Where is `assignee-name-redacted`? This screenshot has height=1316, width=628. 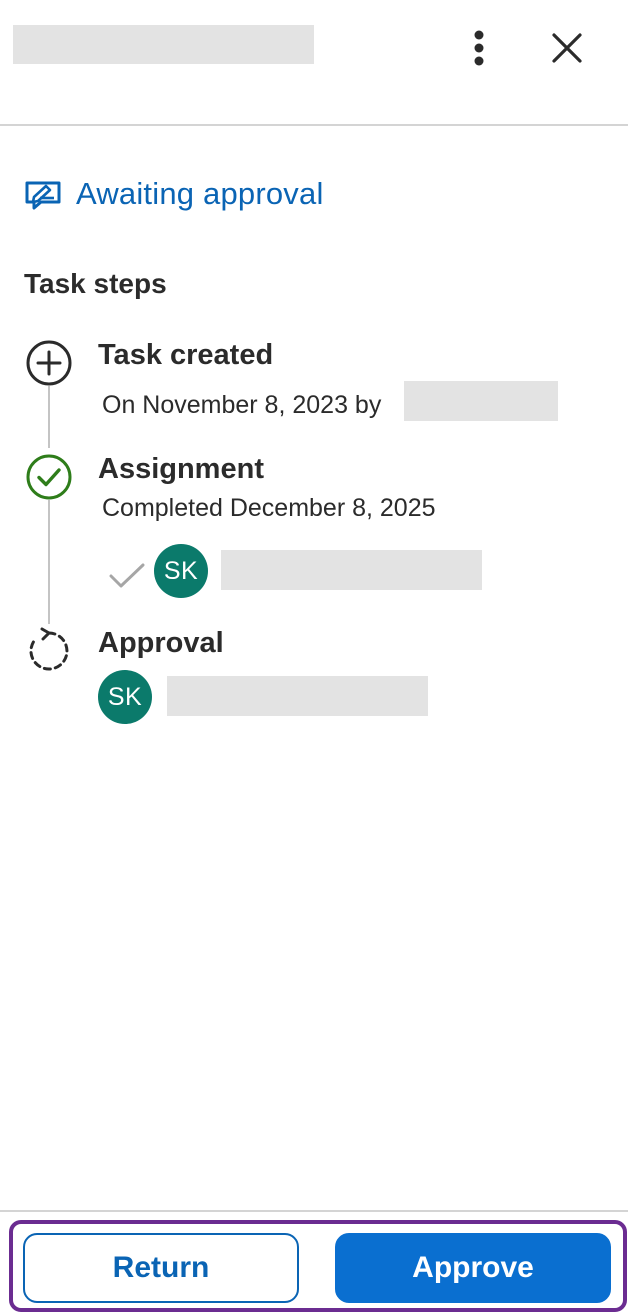
assignee-name-redacted is located at coordinates (351, 570).